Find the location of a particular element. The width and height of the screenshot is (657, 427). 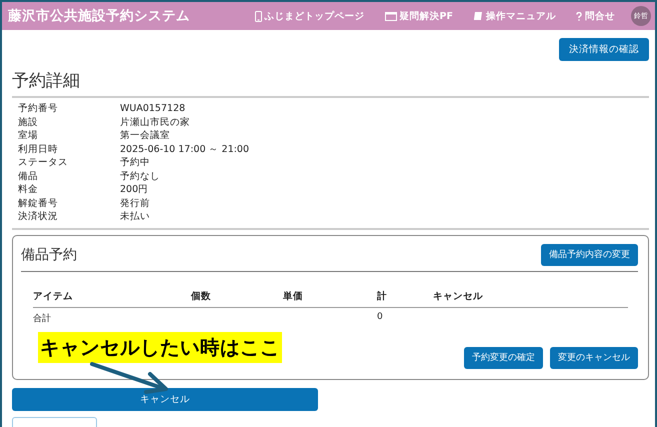

section-title: 予約詳細 is located at coordinates (330, 83).